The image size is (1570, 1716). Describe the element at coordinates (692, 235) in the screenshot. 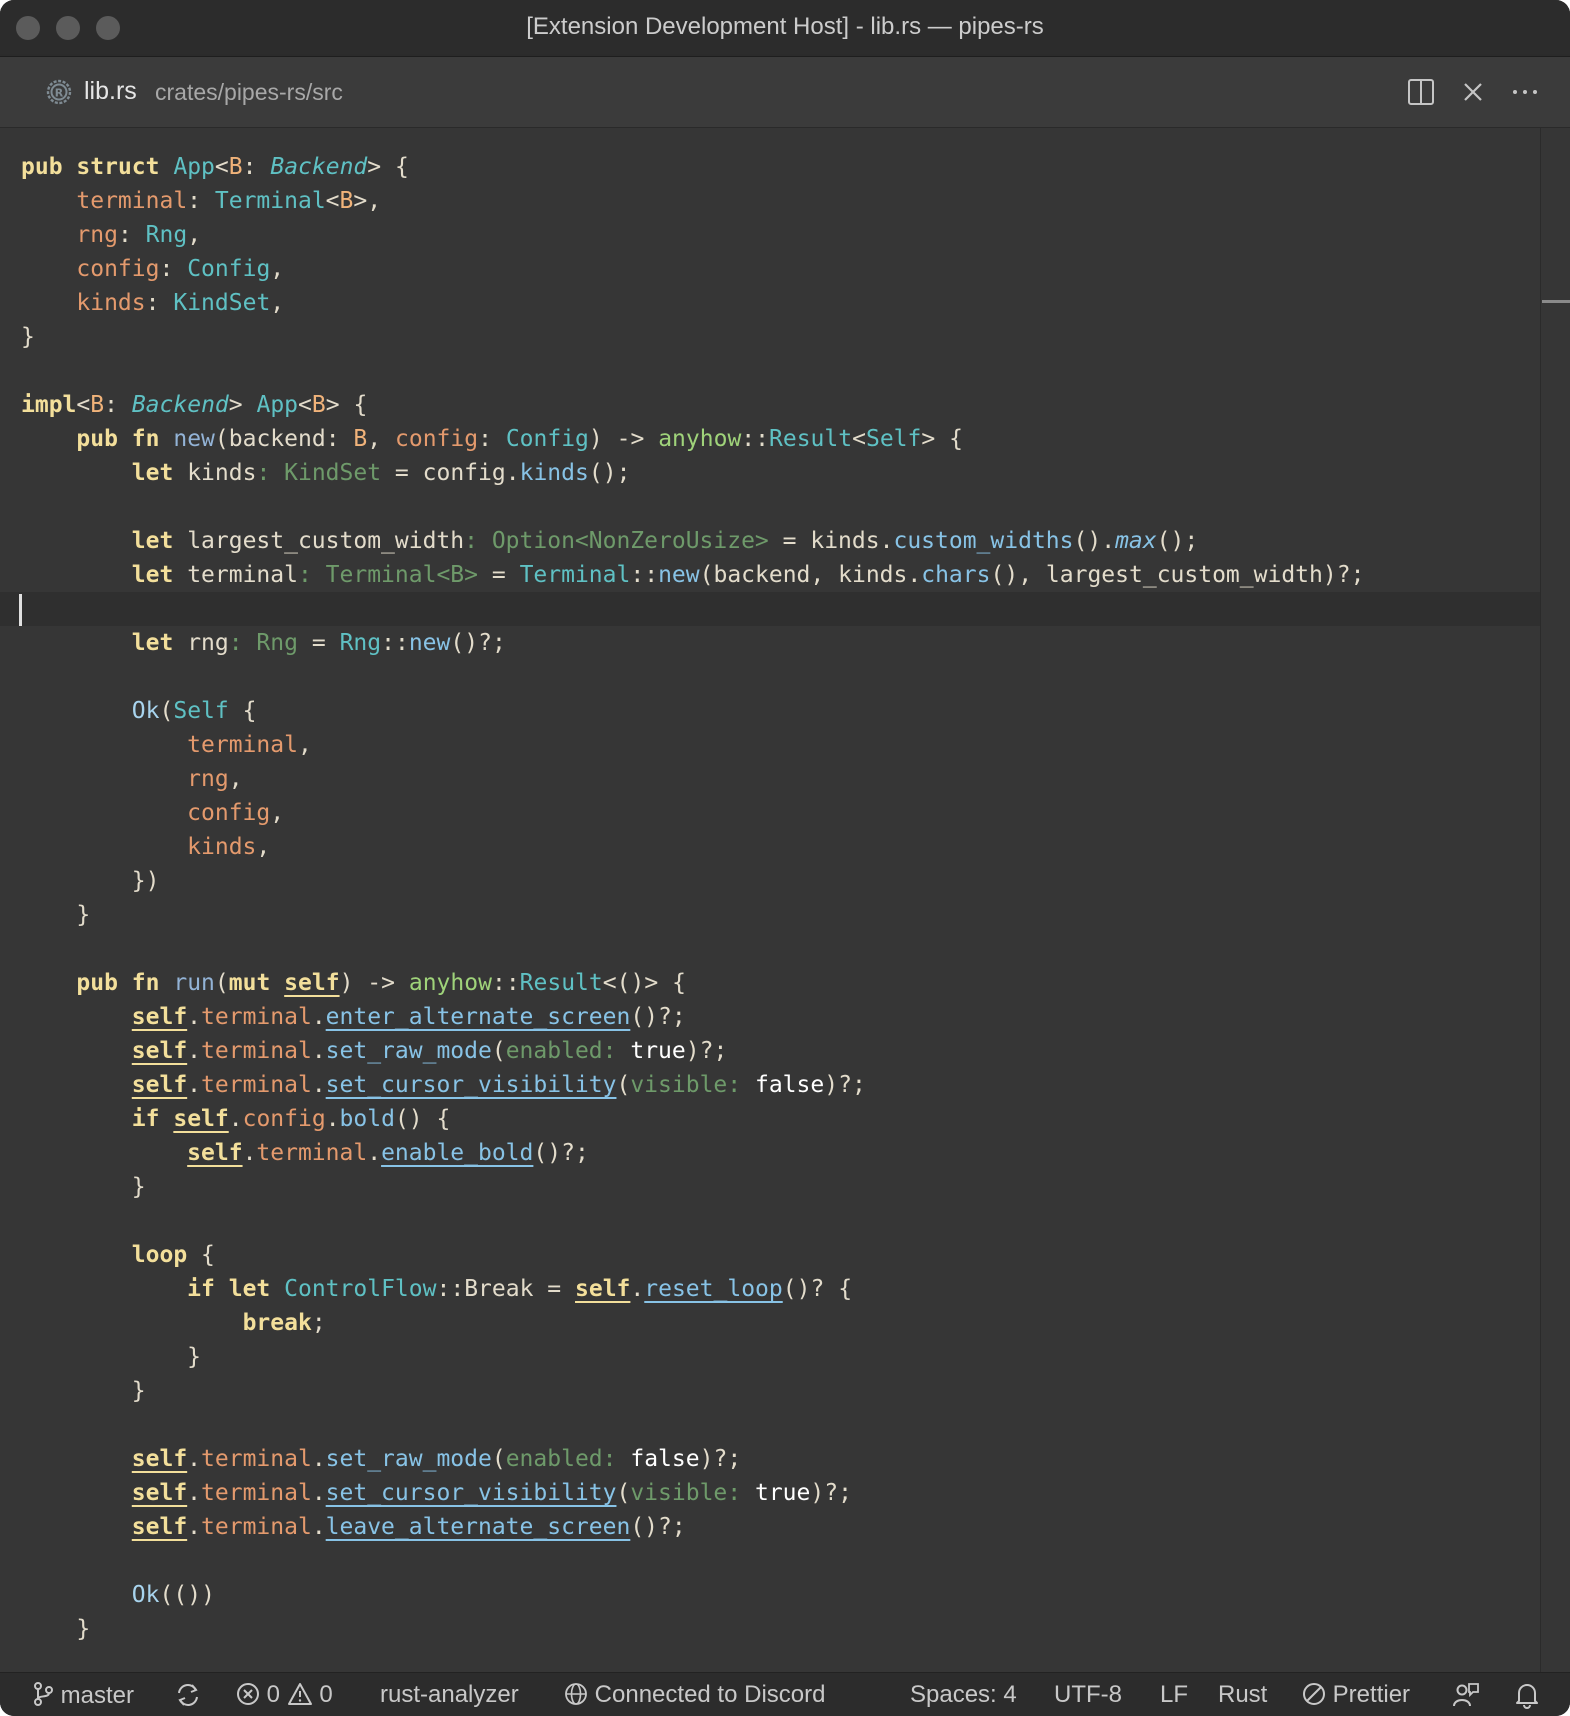

I see `code-line: rng: Rng,` at that location.